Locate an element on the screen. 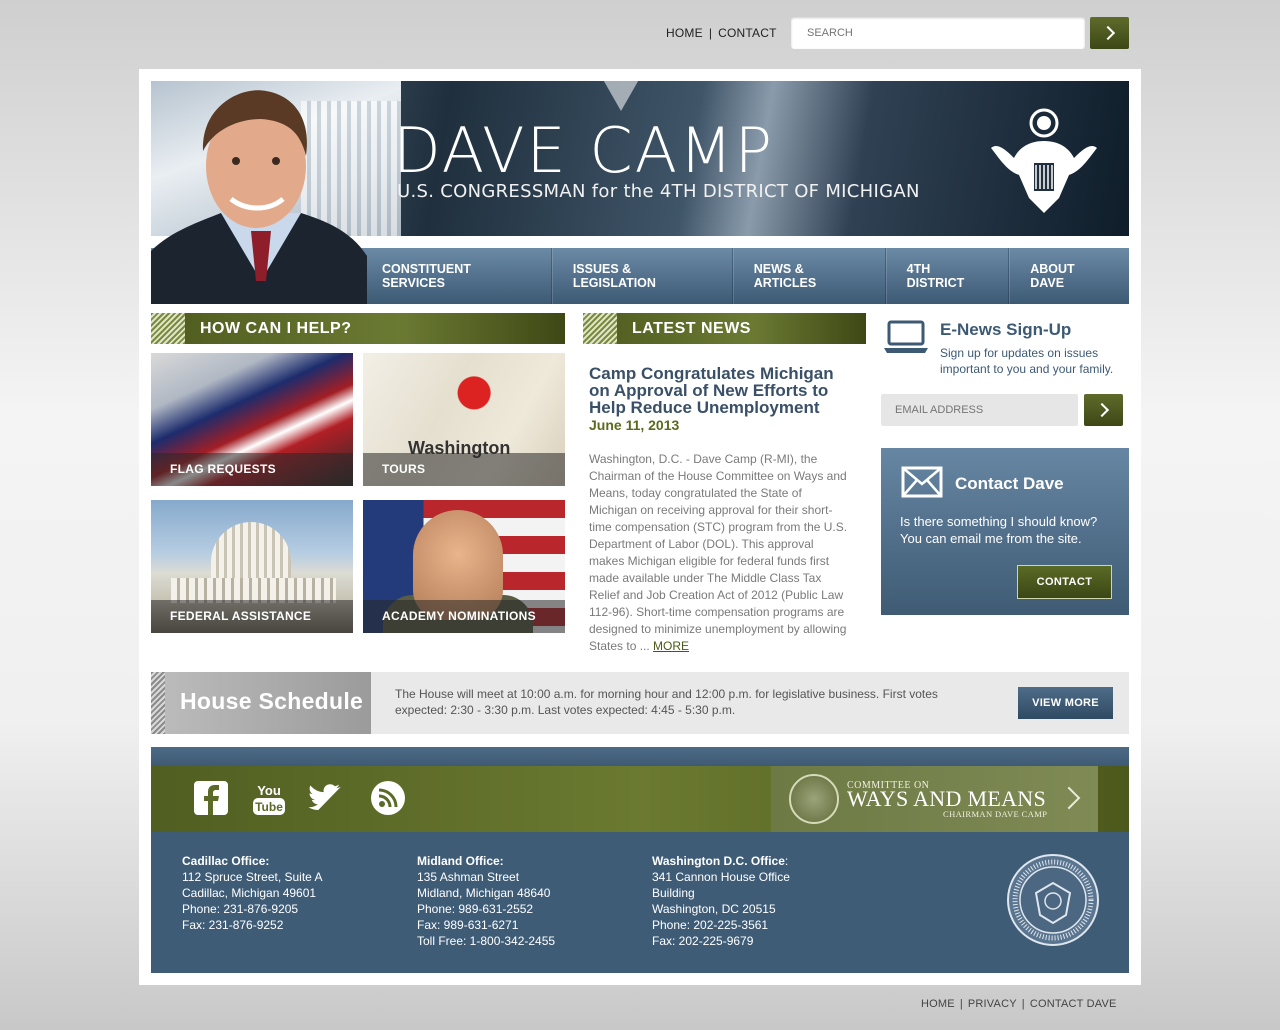 Image resolution: width=1280 pixels, height=1030 pixels. capitol-dome-image is located at coordinates (251, 552).